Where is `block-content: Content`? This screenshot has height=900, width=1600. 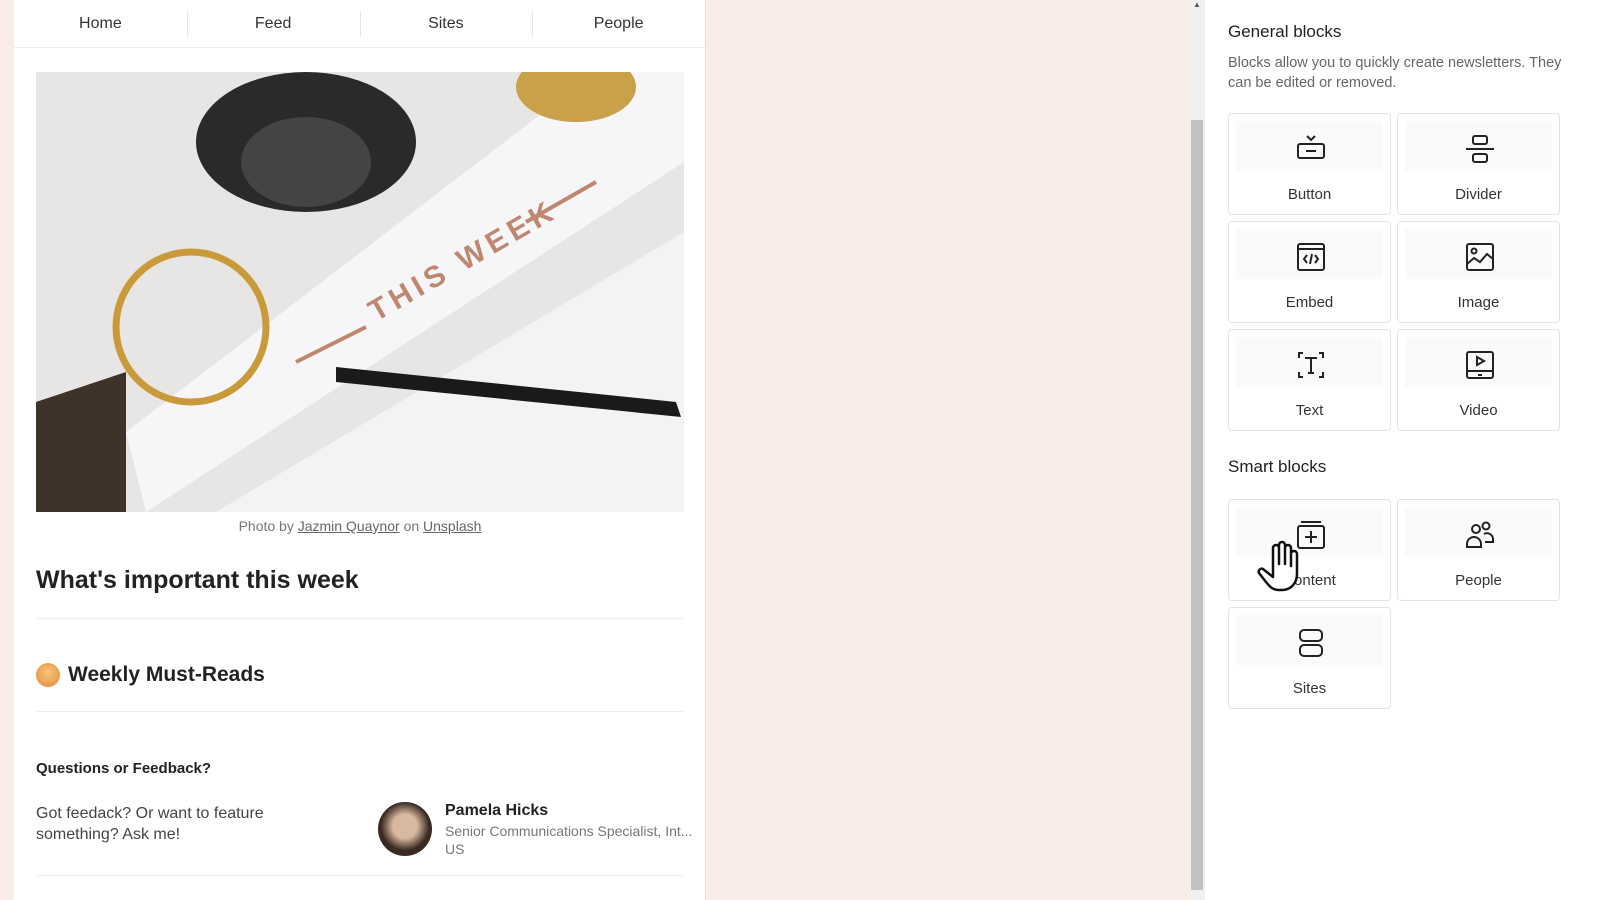
block-content: Content is located at coordinates (1309, 550).